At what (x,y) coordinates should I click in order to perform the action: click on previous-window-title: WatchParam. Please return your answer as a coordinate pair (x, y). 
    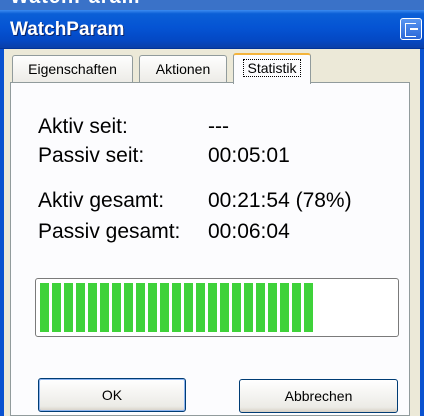
    Looking at the image, I should click on (75, 4).